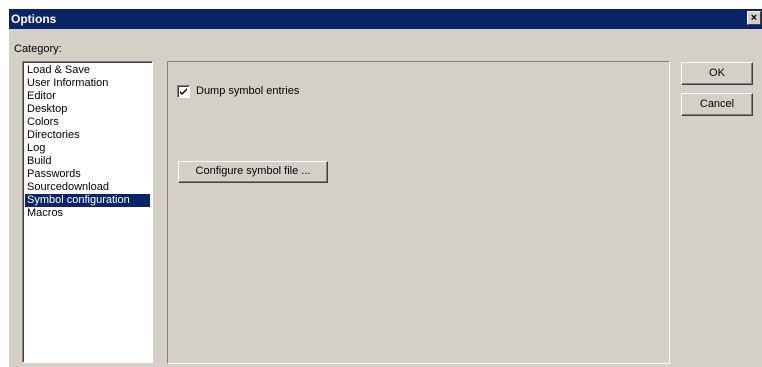  Describe the element at coordinates (87, 161) in the screenshot. I see `category-item-build: Build` at that location.